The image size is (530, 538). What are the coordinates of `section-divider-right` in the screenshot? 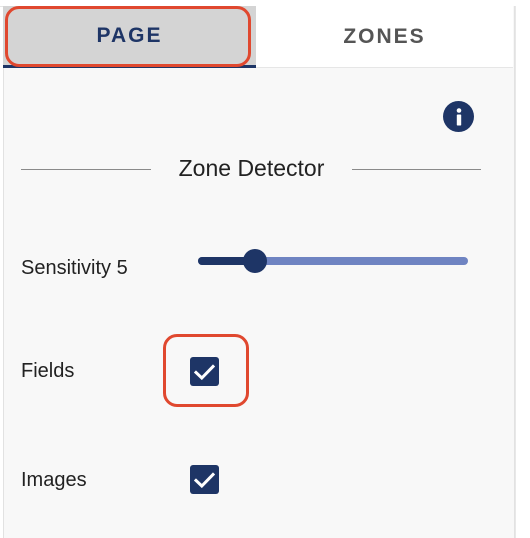 It's located at (416, 169).